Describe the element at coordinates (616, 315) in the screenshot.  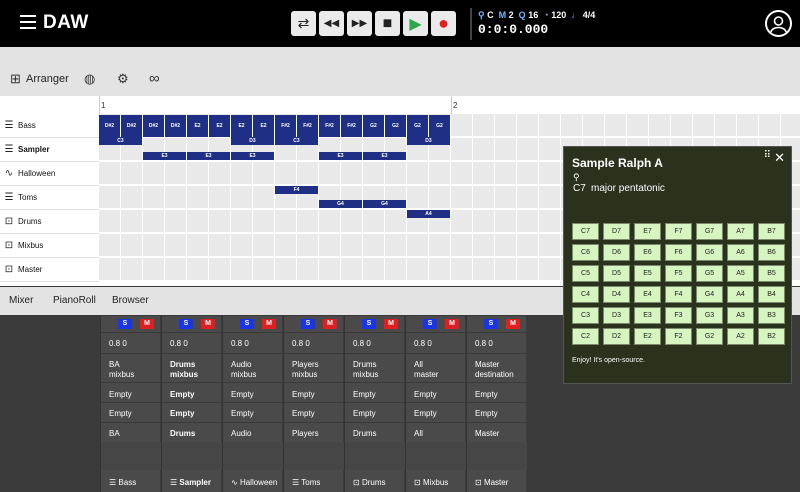
I see `sample-pad: D3` at that location.